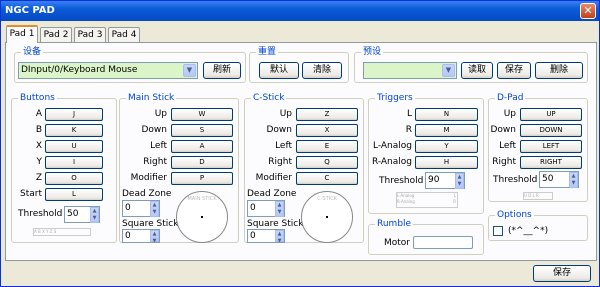  What do you see at coordinates (74, 146) in the screenshot?
I see `button-x-binding: U` at bounding box center [74, 146].